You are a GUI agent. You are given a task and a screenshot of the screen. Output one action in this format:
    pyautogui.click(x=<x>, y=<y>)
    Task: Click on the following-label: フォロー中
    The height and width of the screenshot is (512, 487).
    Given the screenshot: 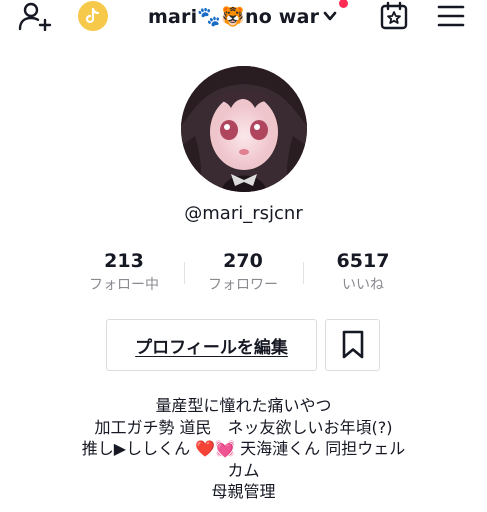 What is the action you would take?
    pyautogui.click(x=124, y=285)
    